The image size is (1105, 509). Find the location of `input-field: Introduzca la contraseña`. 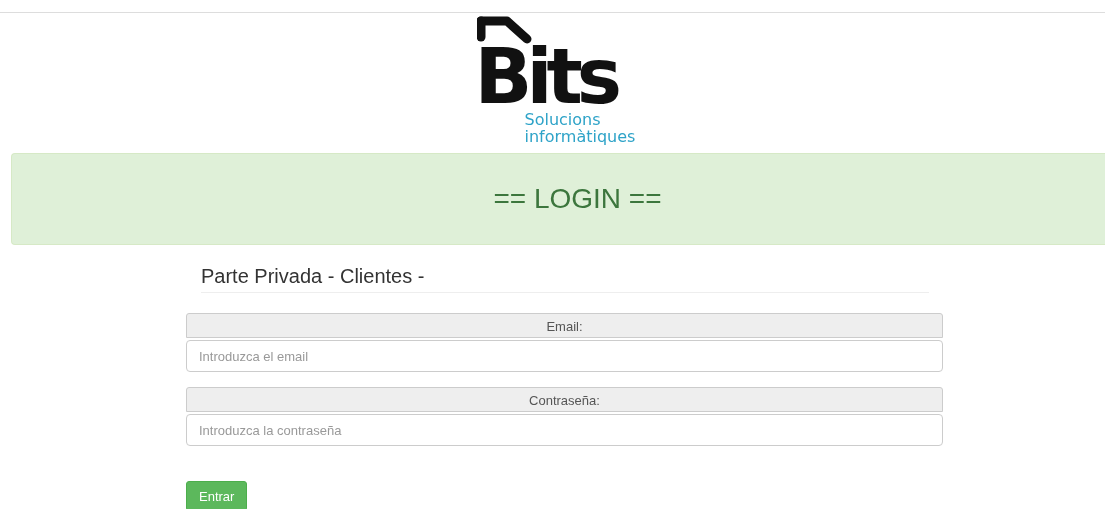

input-field: Introduzca la contraseña is located at coordinates (564, 430).